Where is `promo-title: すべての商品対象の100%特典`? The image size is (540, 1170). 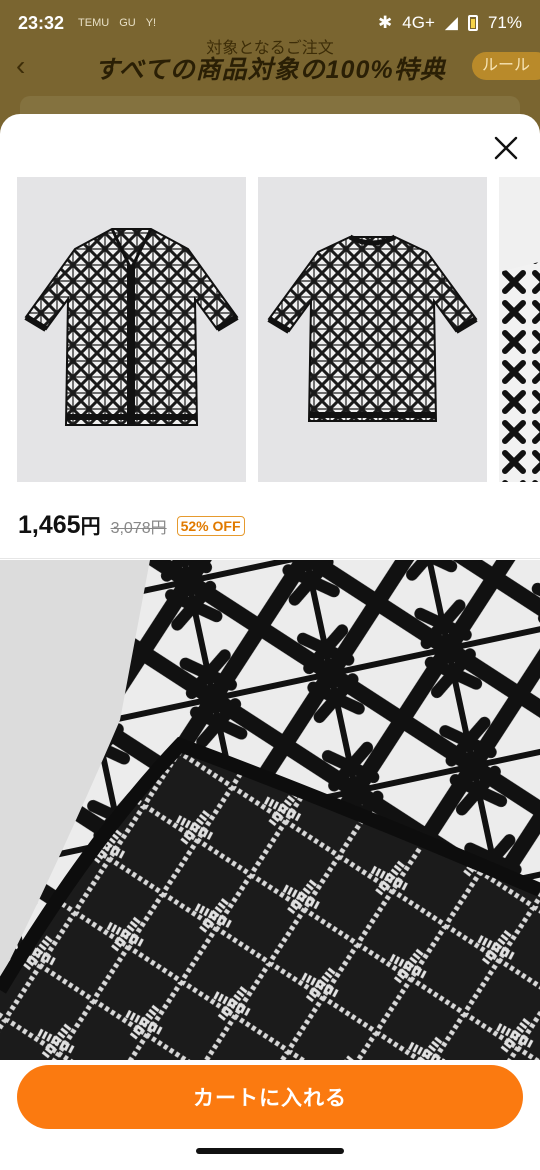 promo-title: すべての商品対象の100%特典 is located at coordinates (270, 70).